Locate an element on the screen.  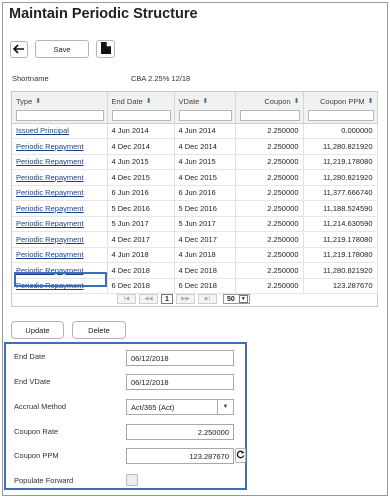
coupon-rate-label: Coupon Rate is located at coordinates (36, 431).